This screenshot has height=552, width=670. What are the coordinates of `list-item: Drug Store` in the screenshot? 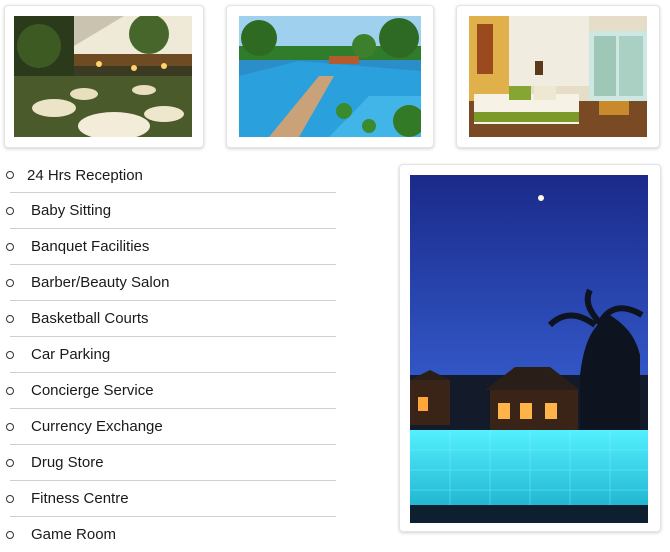 It's located at (171, 463).